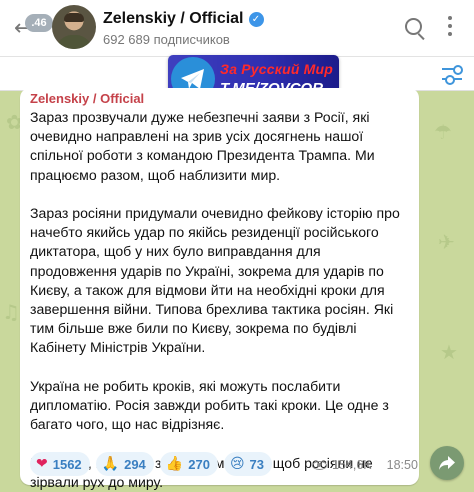  I want to click on share-button, so click(447, 463).